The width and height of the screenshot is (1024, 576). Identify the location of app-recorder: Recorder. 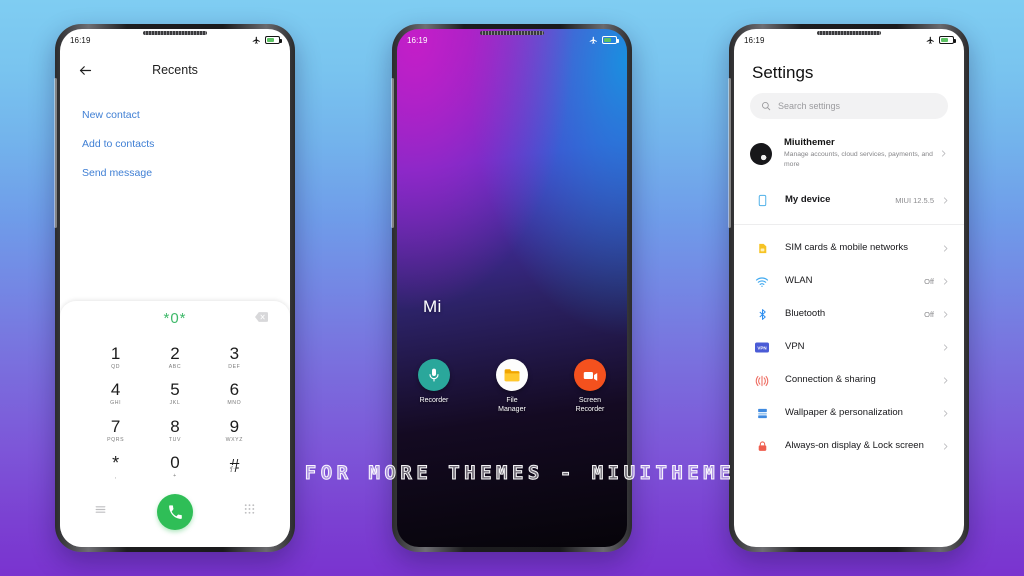
(434, 386).